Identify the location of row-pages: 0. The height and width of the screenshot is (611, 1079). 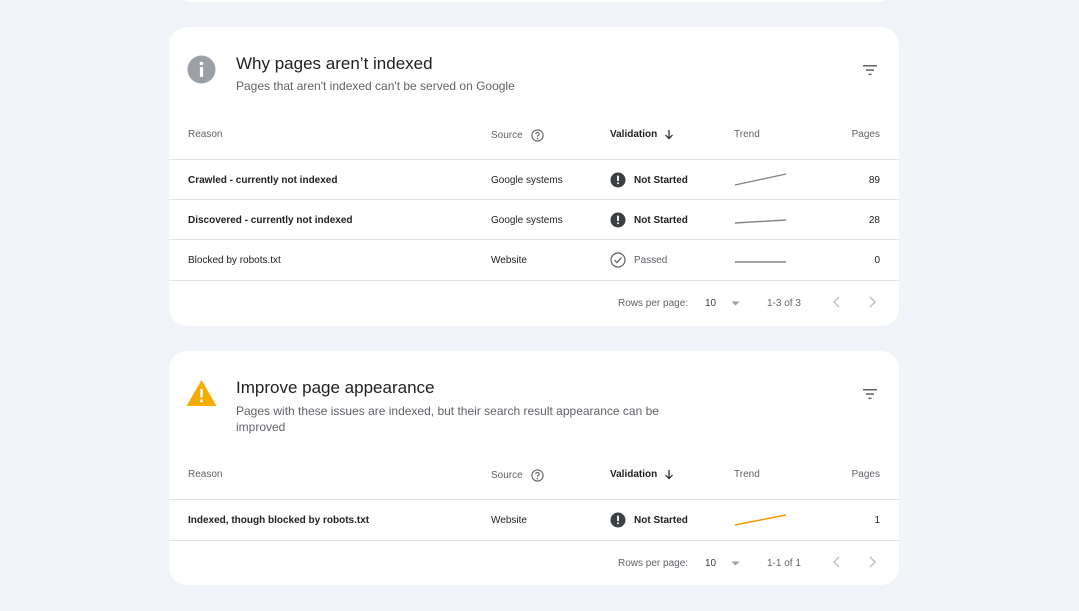
(877, 260).